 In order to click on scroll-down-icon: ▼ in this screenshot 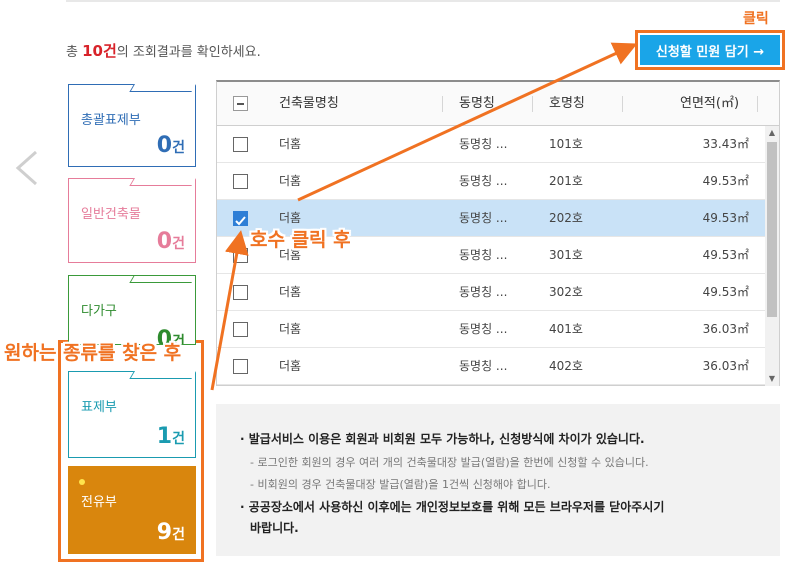, I will do `click(772, 379)`.